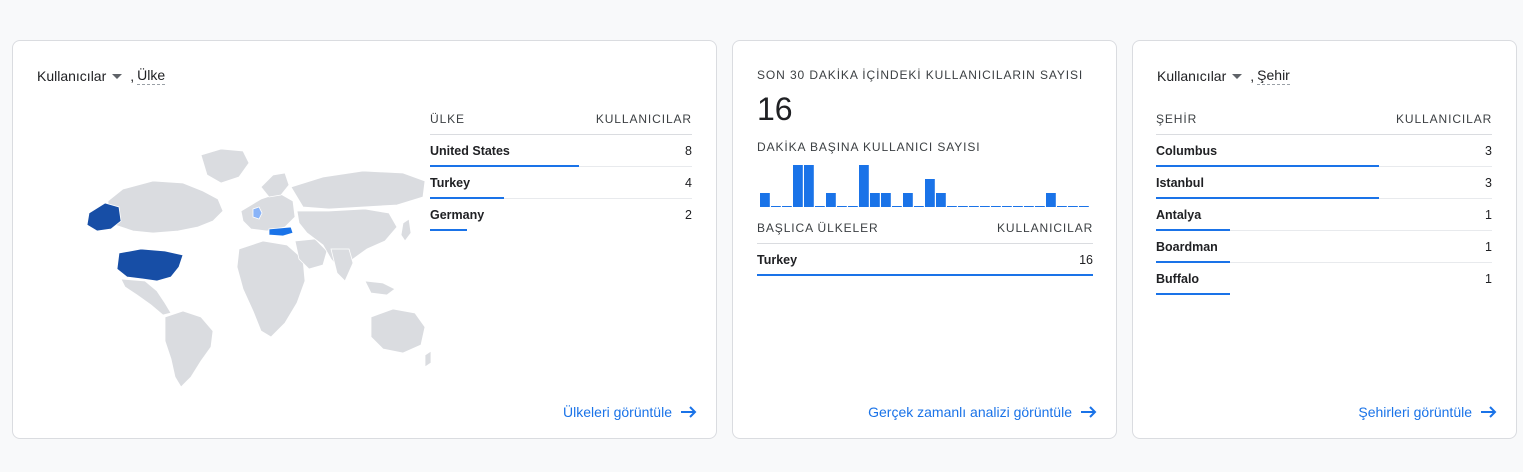  I want to click on view-realtime-link: Gerçek zamanlı analizi görüntüle, so click(983, 412).